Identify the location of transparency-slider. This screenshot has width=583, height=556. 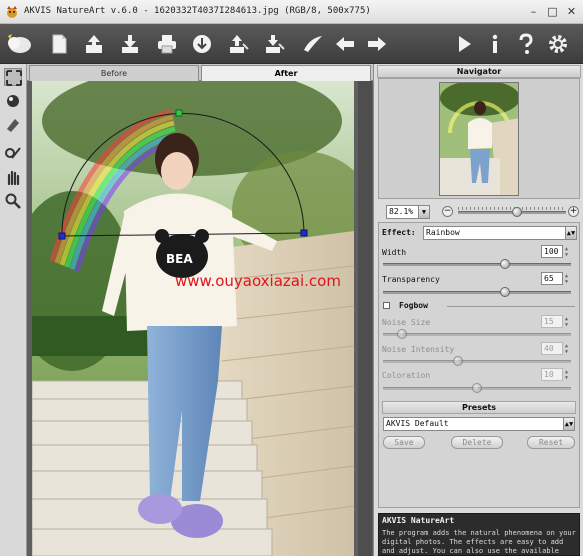
(477, 292).